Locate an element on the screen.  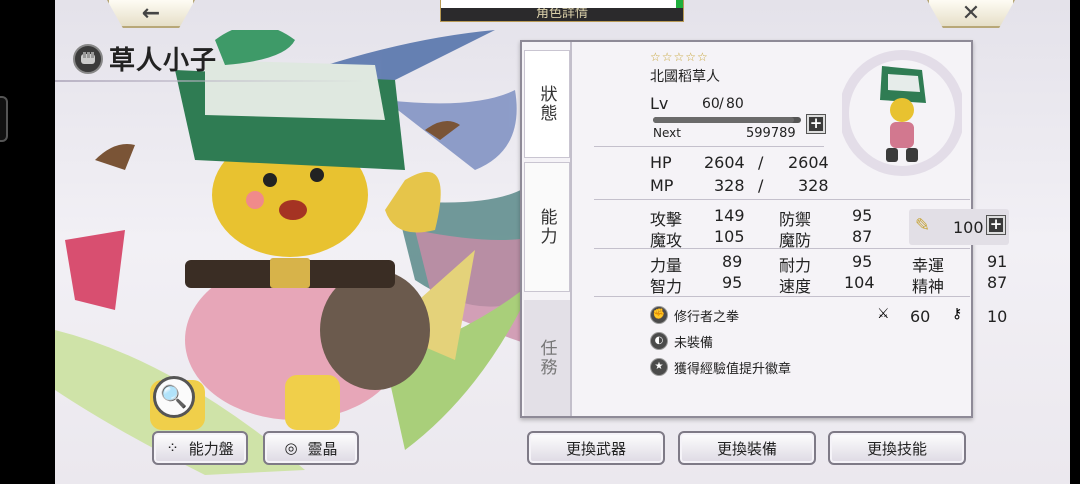
hp-label: HP is located at coordinates (661, 162).